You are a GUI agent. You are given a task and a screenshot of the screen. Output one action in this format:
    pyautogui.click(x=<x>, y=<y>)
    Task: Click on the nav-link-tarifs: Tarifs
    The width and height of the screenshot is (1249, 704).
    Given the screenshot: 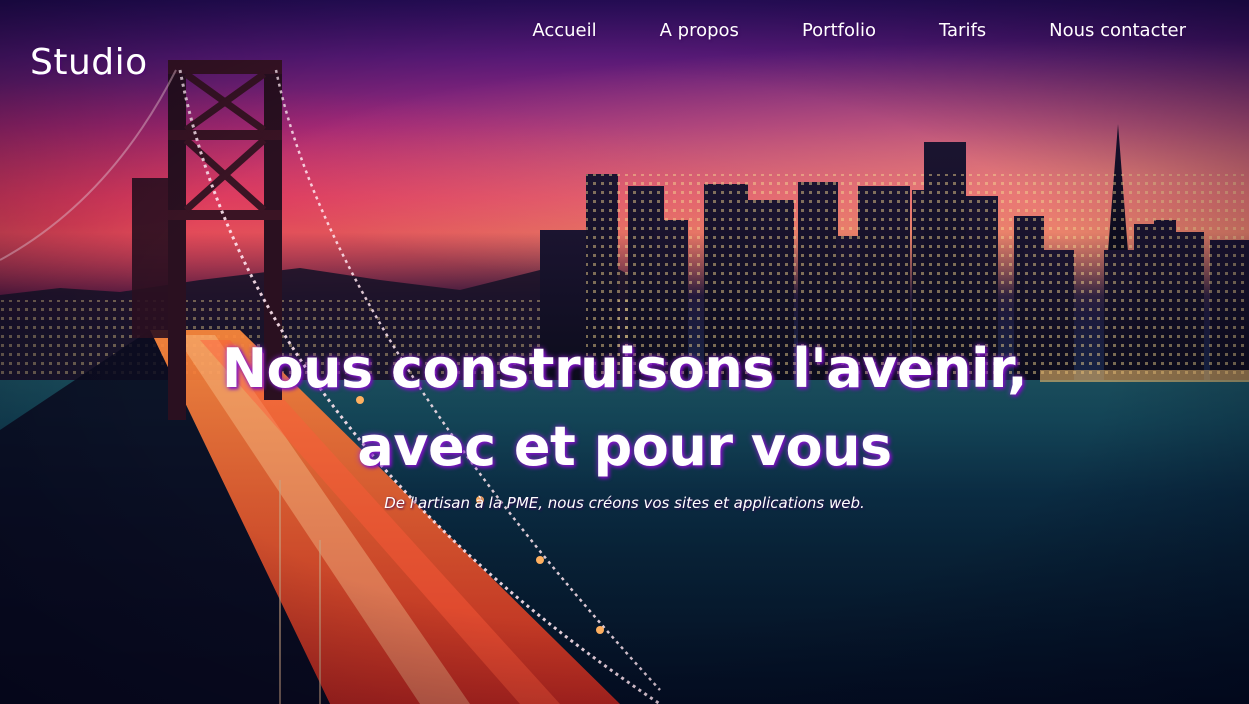 What is the action you would take?
    pyautogui.click(x=962, y=30)
    